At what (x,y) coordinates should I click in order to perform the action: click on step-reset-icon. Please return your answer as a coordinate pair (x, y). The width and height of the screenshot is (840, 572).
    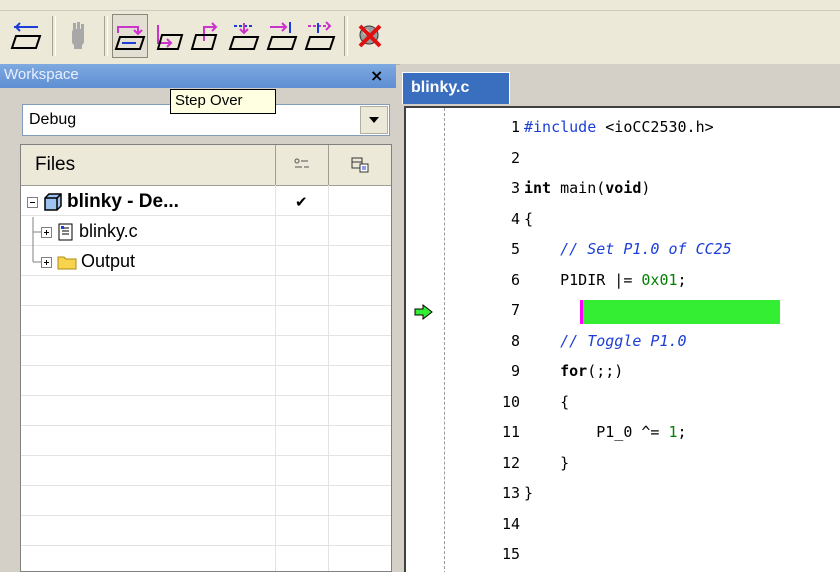
    Looking at the image, I should click on (26, 35).